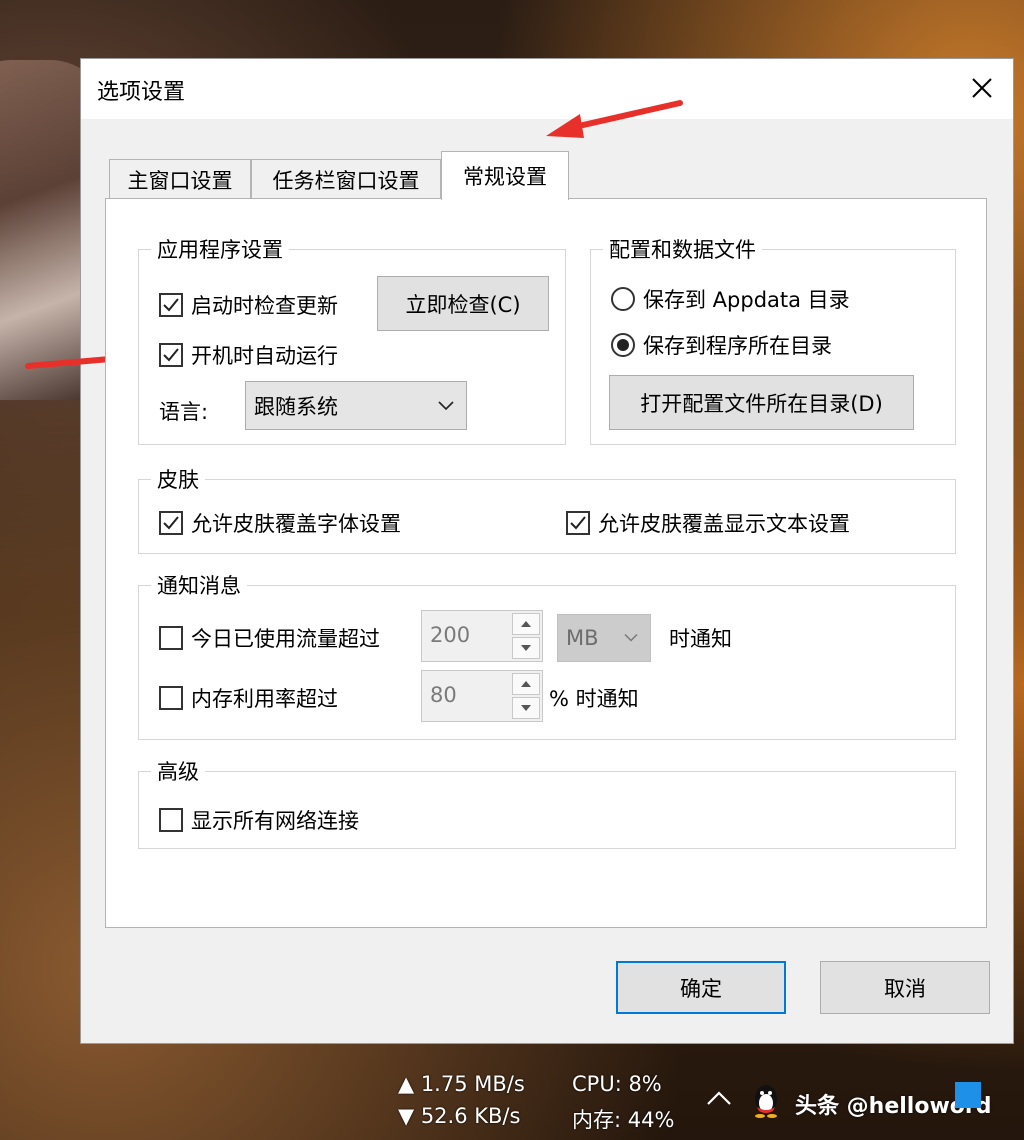  Describe the element at coordinates (178, 479) in the screenshot. I see `skin-title: 皮肤` at that location.